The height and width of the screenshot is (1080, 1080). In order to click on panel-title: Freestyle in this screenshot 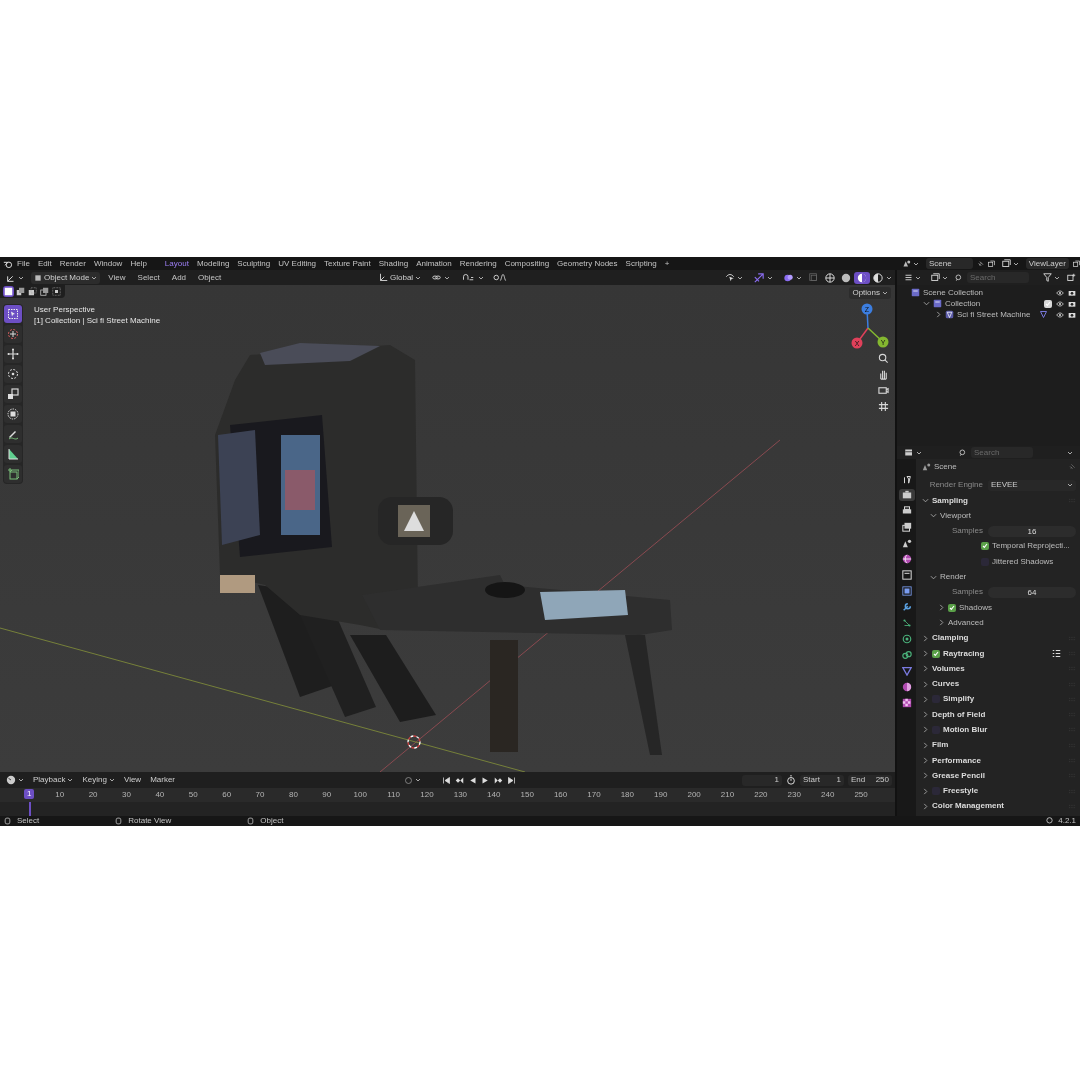, I will do `click(961, 791)`.